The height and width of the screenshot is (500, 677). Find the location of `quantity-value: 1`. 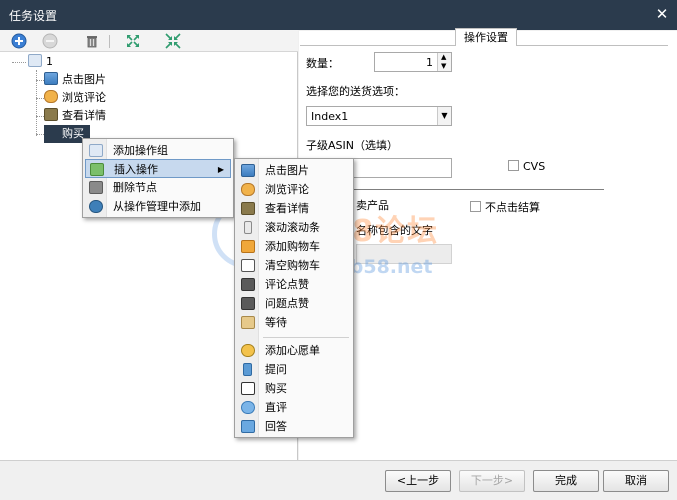

quantity-value: 1 is located at coordinates (429, 62).